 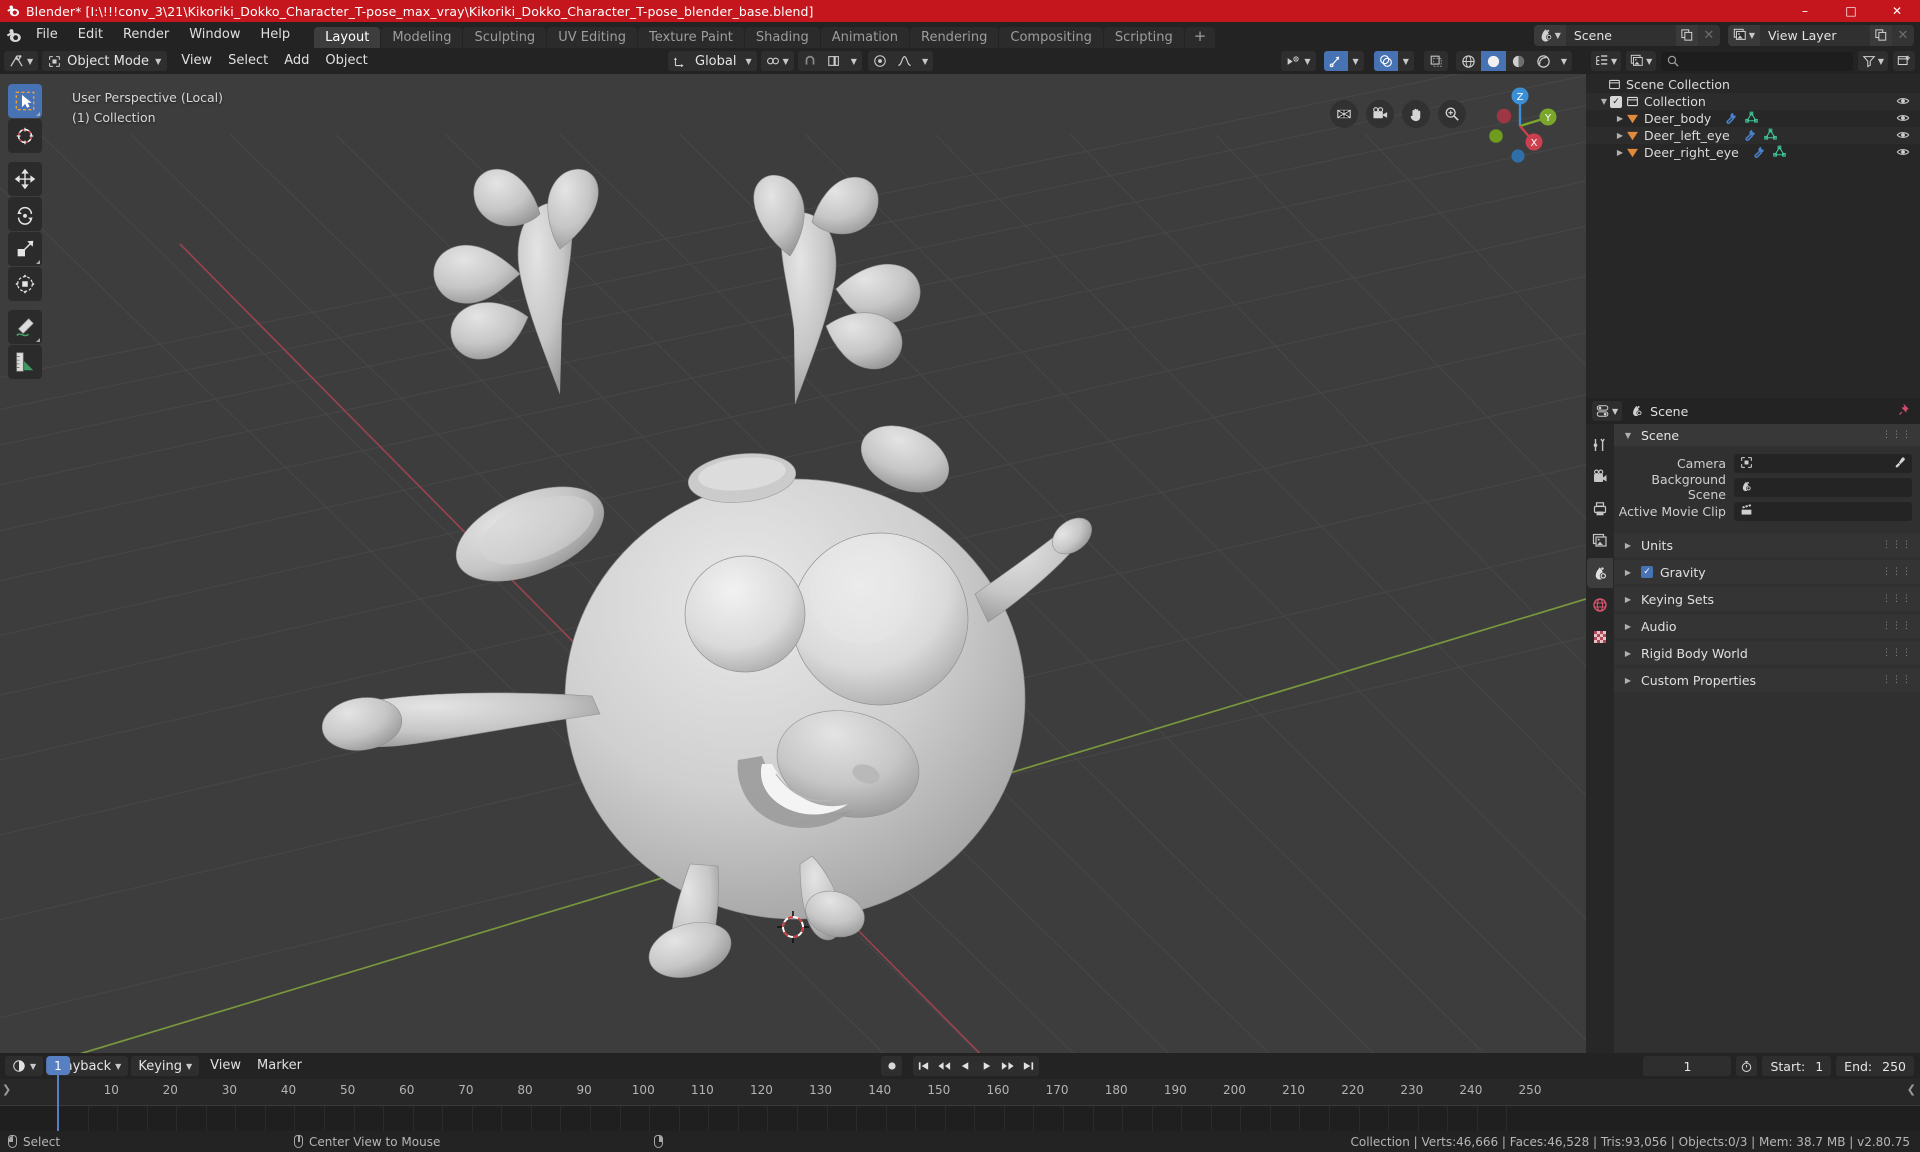 I want to click on outliner-display-mode-icon: ▼, so click(x=1641, y=61).